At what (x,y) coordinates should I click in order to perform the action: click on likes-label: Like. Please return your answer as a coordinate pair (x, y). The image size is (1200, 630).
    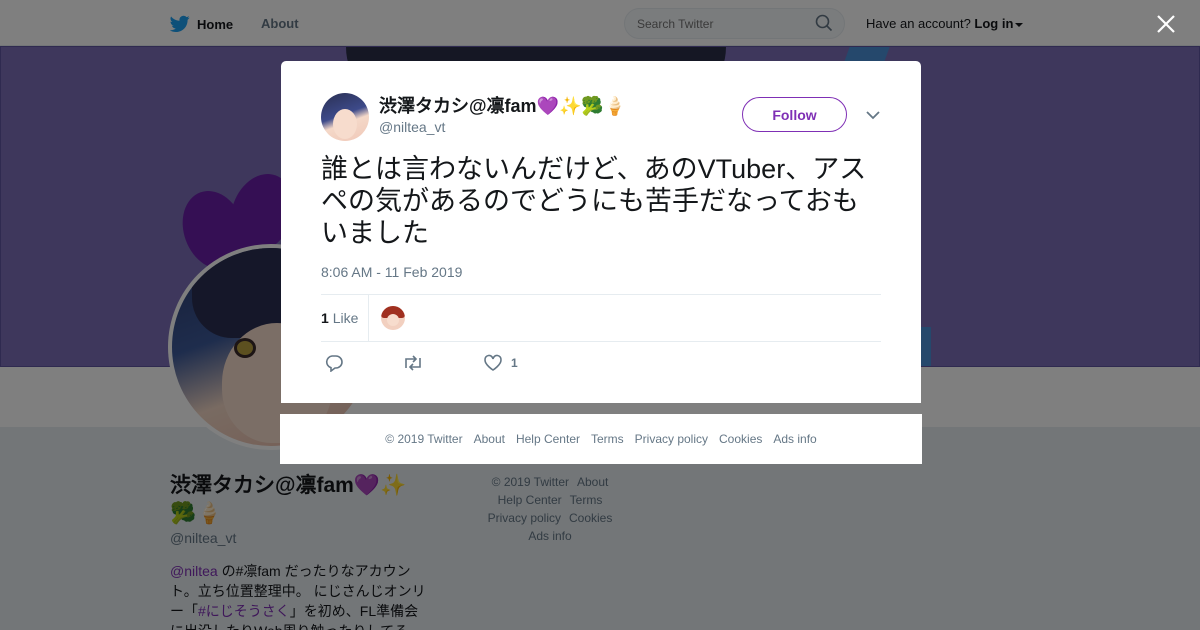
    Looking at the image, I should click on (345, 318).